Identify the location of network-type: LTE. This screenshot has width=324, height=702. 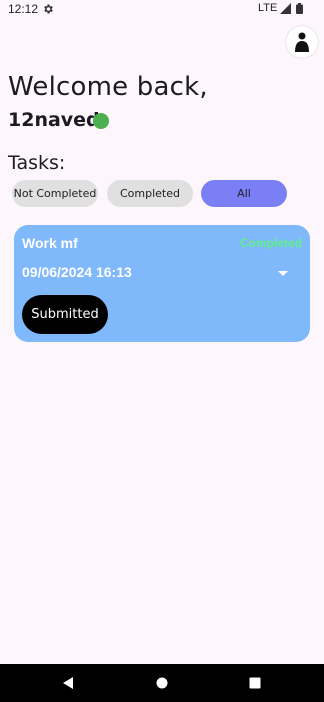
(268, 8).